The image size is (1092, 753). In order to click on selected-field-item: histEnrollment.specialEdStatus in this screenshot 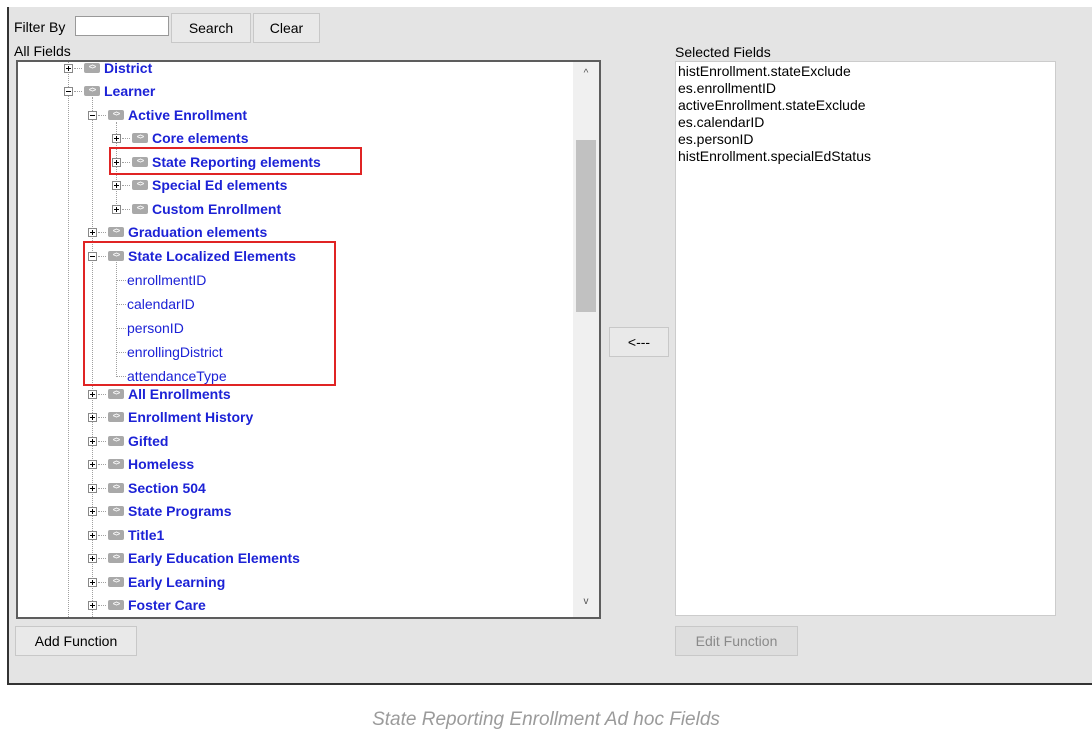, I will do `click(865, 156)`.